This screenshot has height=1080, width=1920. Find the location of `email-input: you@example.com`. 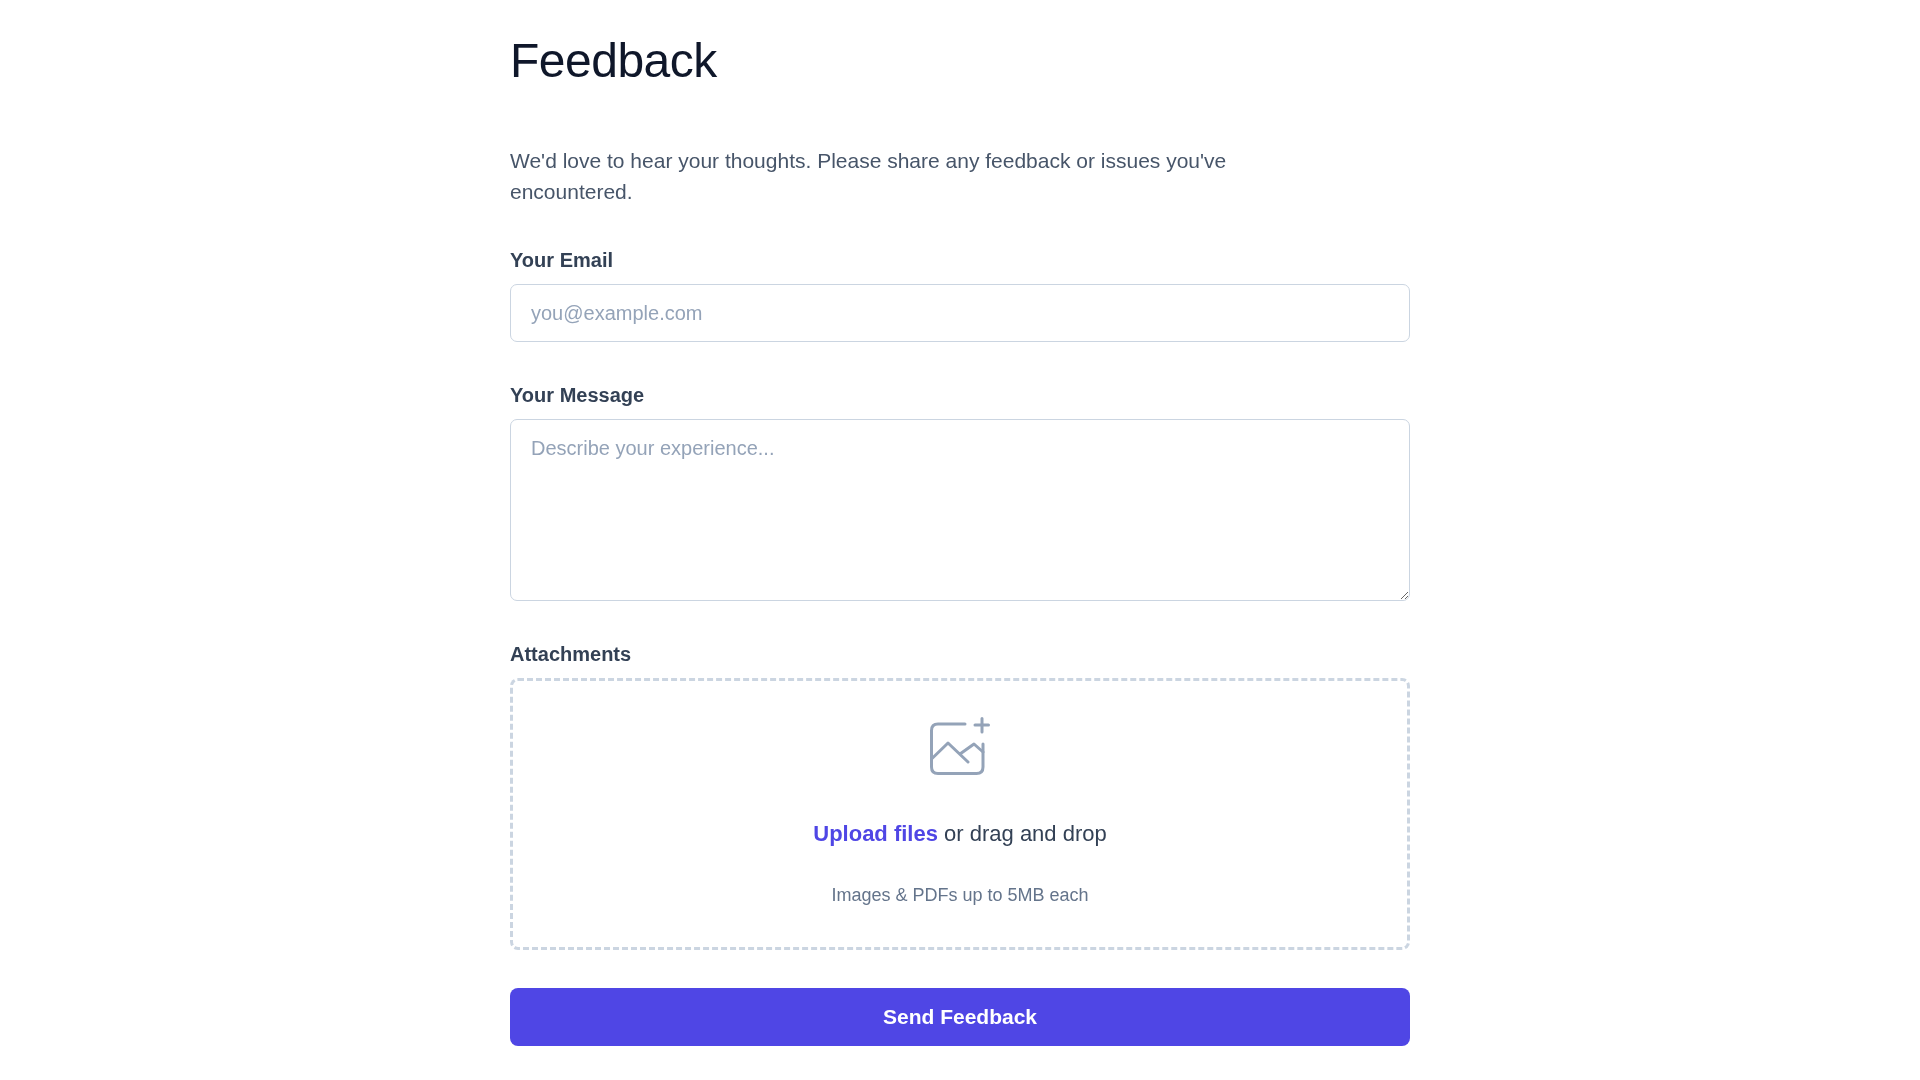

email-input: you@example.com is located at coordinates (960, 313).